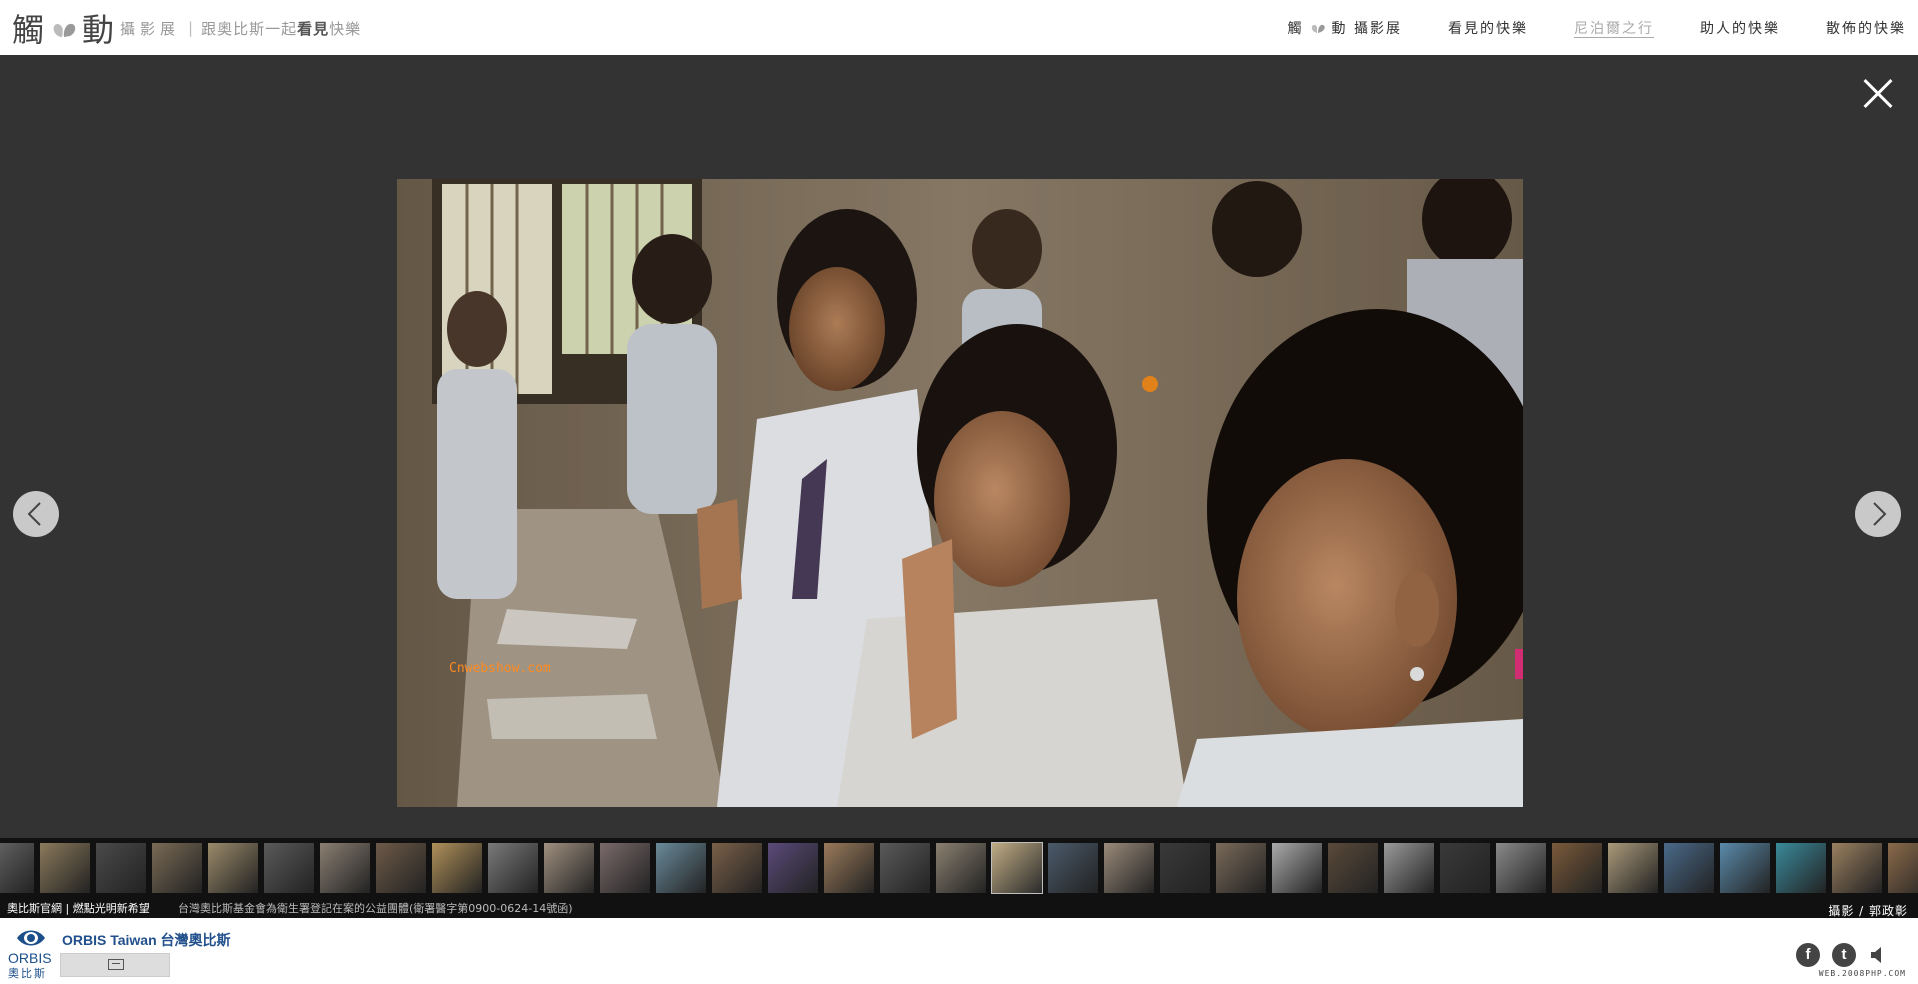 The width and height of the screenshot is (1918, 984). I want to click on logo-text-en: ORBIS, so click(30, 958).